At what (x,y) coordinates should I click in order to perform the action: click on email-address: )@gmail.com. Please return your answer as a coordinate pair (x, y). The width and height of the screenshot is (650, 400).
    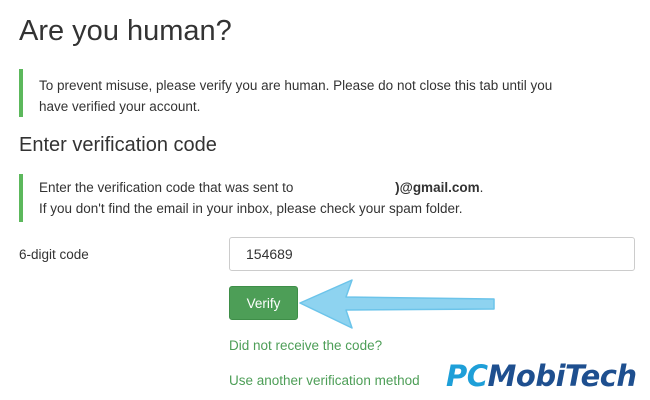
    Looking at the image, I should click on (437, 187).